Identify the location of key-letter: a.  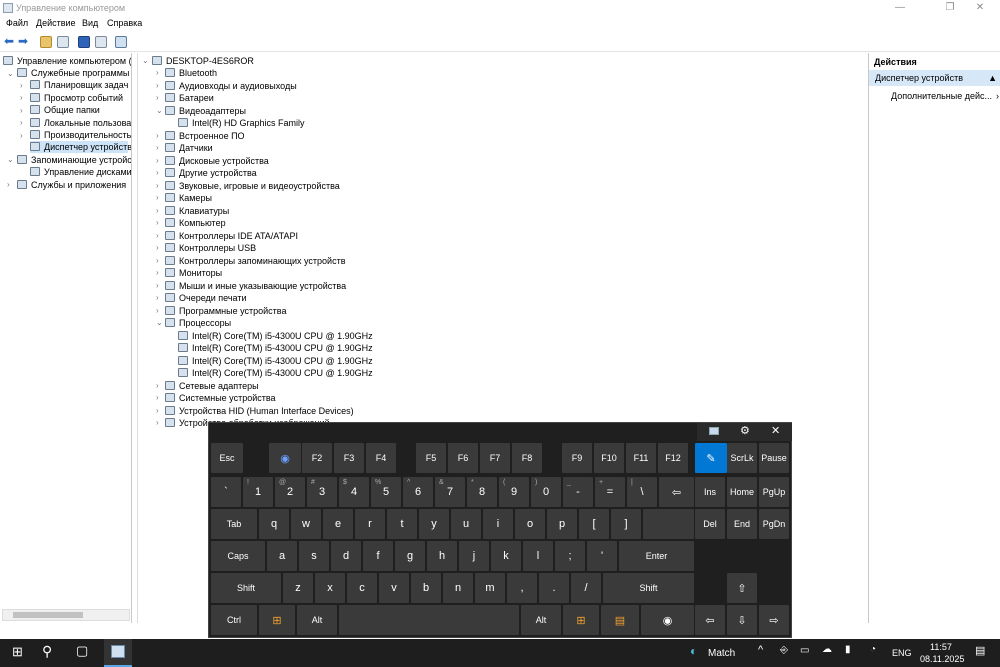
(282, 556).